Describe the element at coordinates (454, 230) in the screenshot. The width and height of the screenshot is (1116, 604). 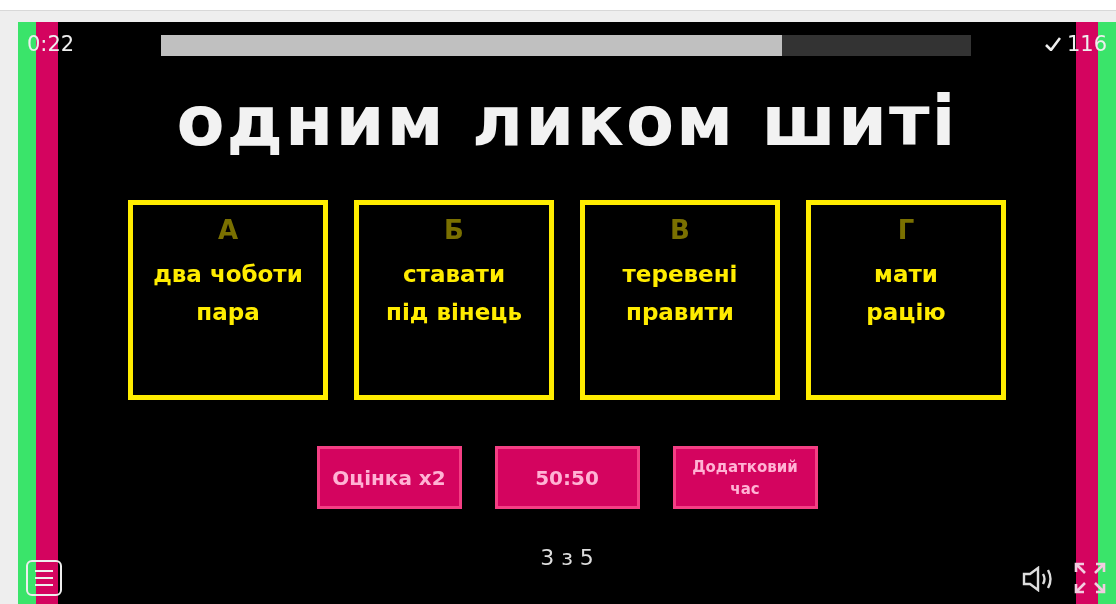
I see `answer-letter: Б` at that location.